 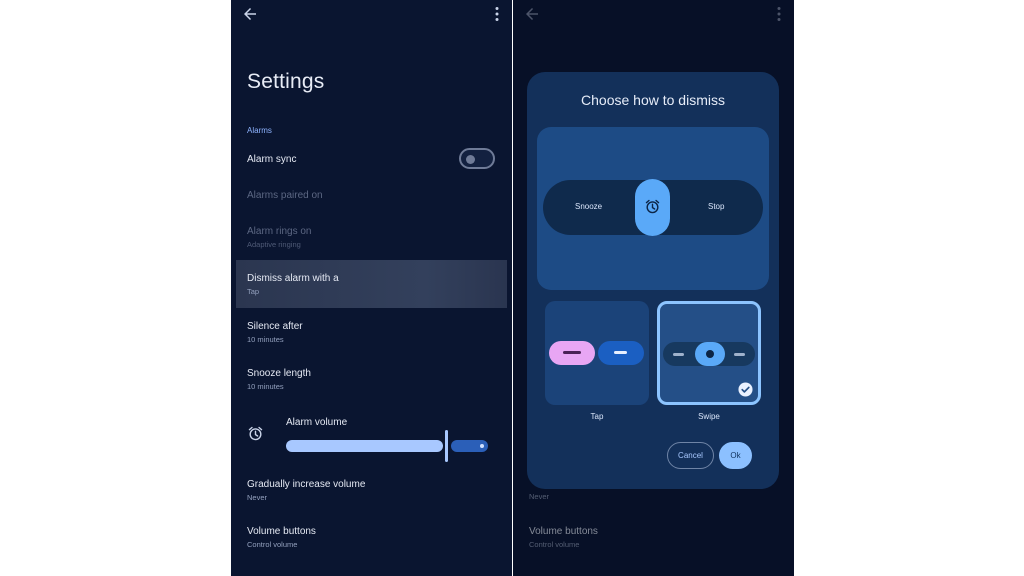 What do you see at coordinates (371, 379) in the screenshot?
I see `setting-snooze-length: Snooze length 10 minutes` at bounding box center [371, 379].